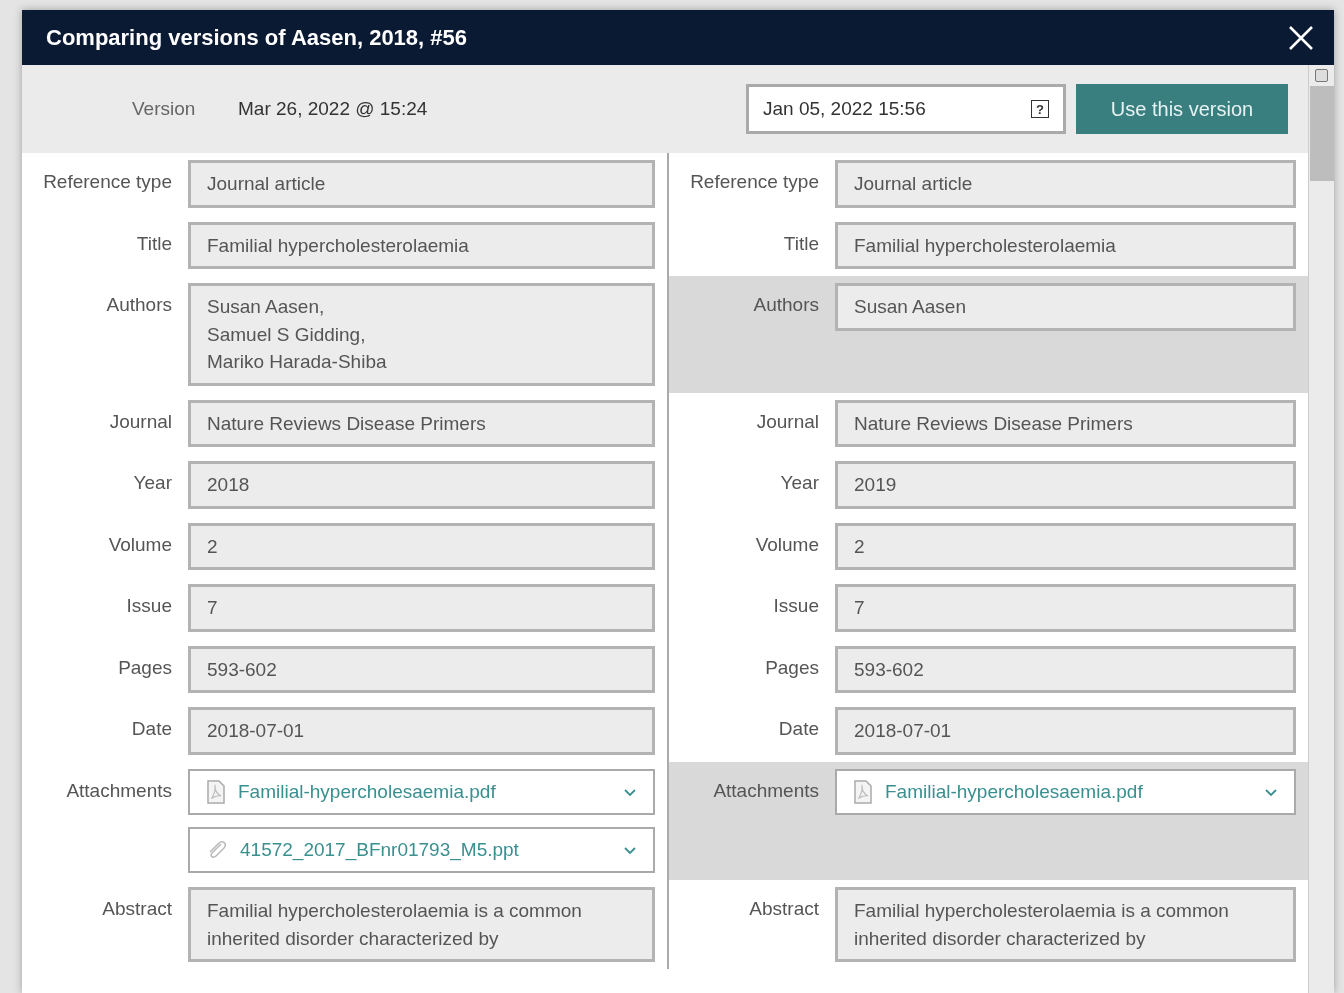 Image resolution: width=1344 pixels, height=993 pixels. I want to click on scroll-up-button, so click(1321, 75).